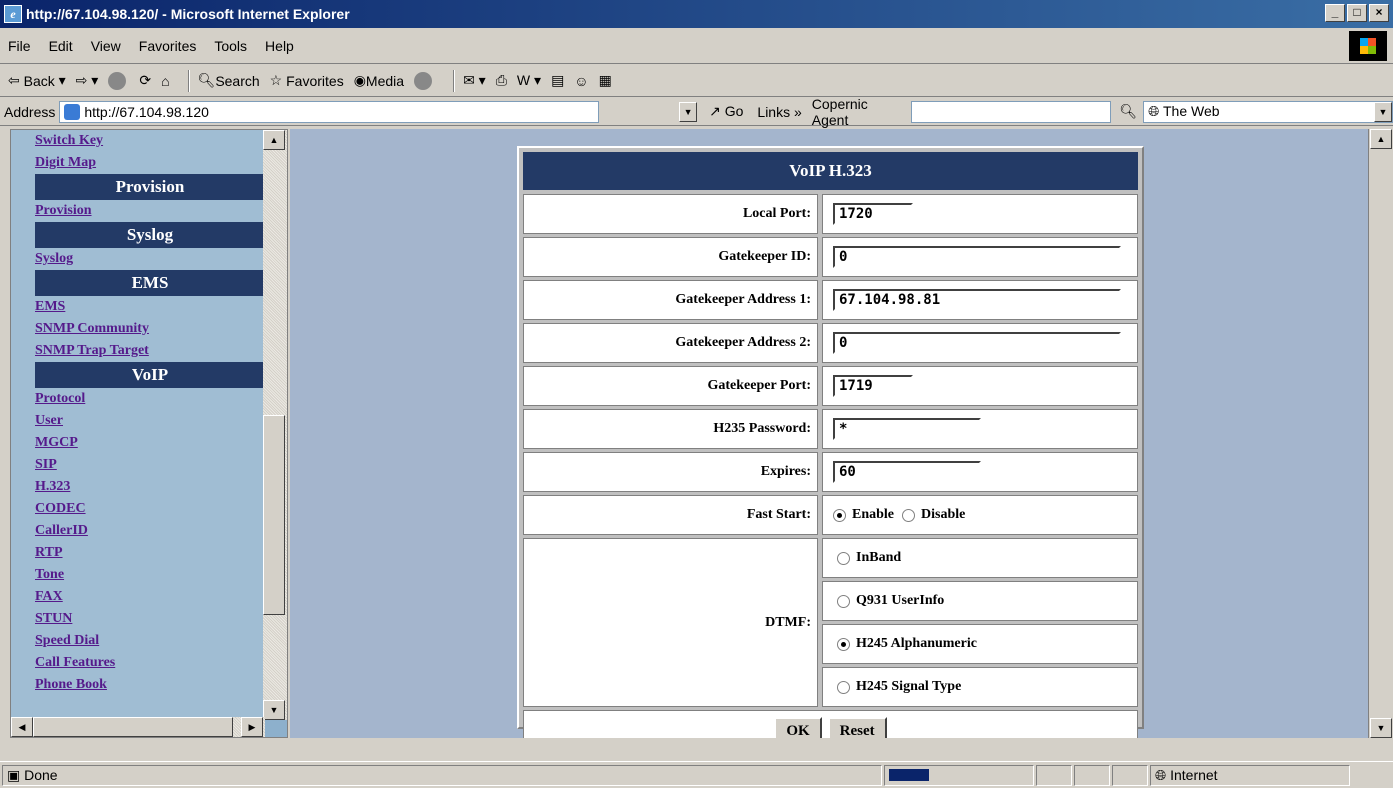 This screenshot has height=788, width=1393. I want to click on scroll-up-button: ▲, so click(274, 140).